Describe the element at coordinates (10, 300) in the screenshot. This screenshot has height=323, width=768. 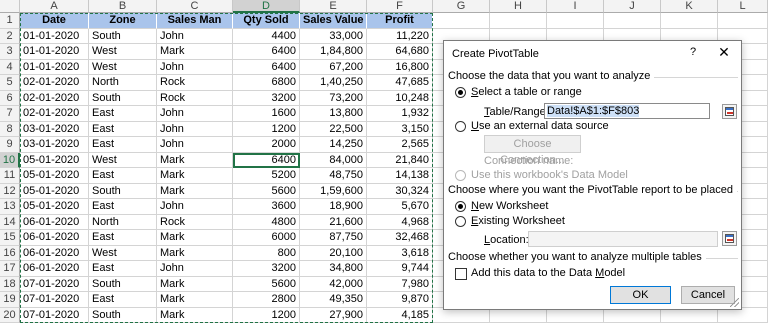
I see `row-header-19: 19` at that location.